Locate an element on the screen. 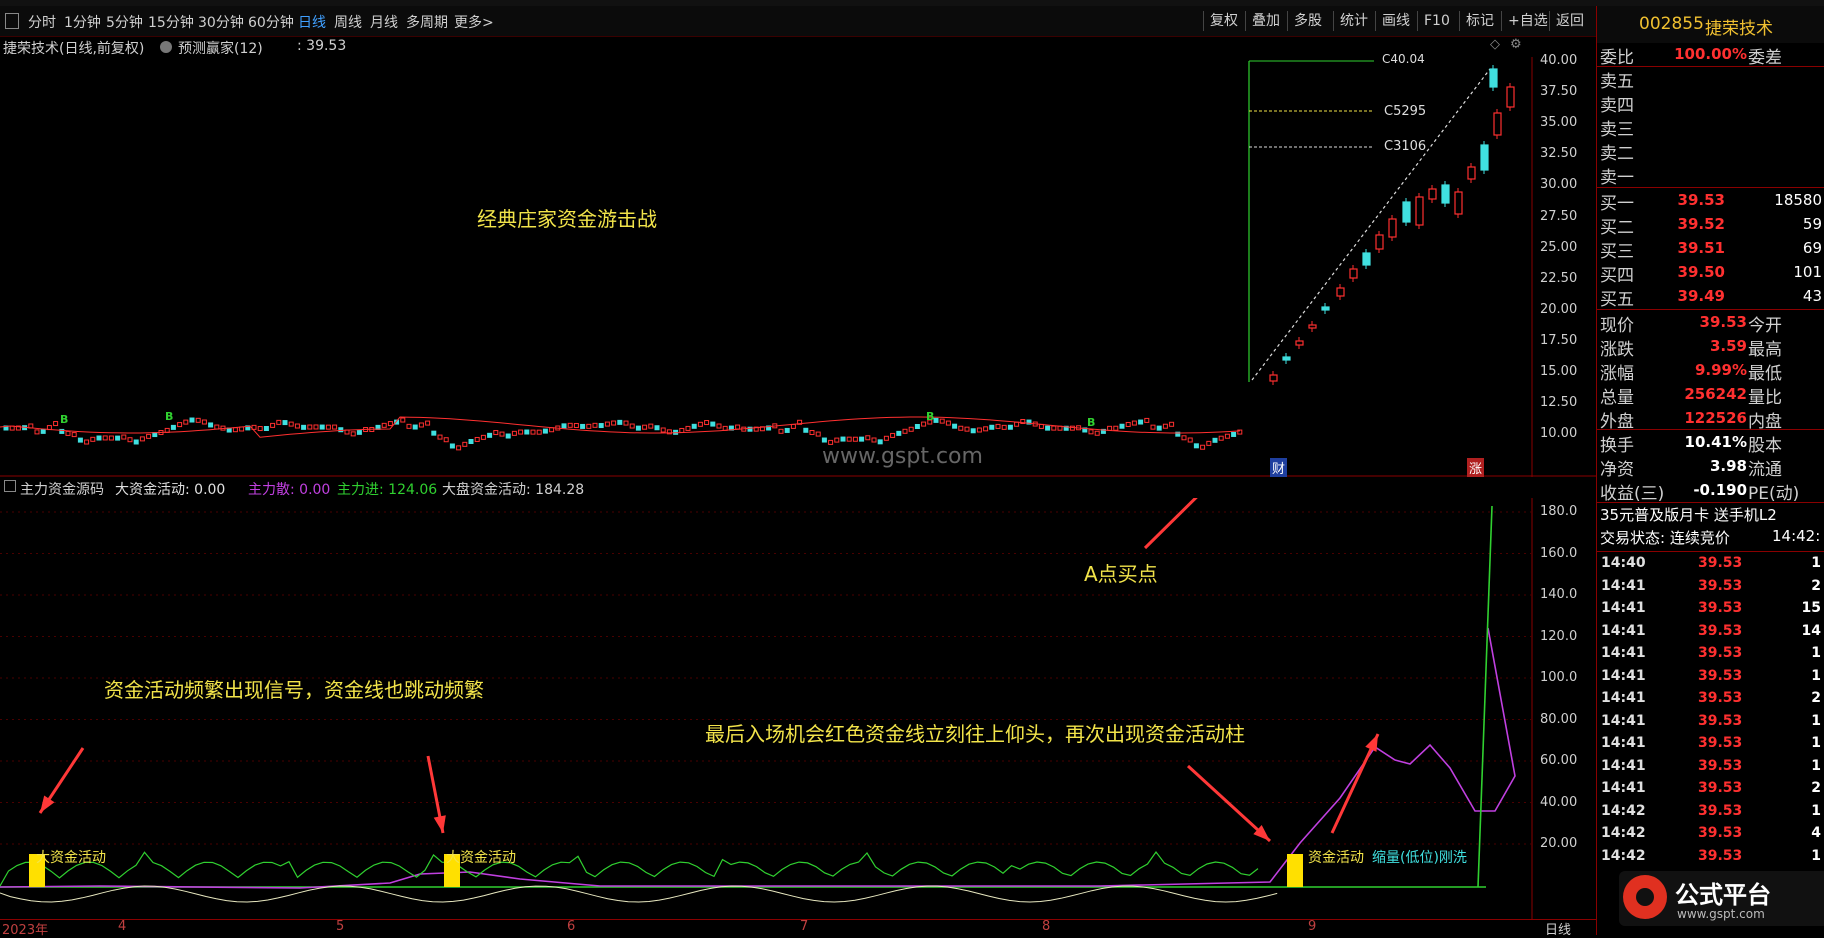  tab-1min: 1分钟 is located at coordinates (82, 22).